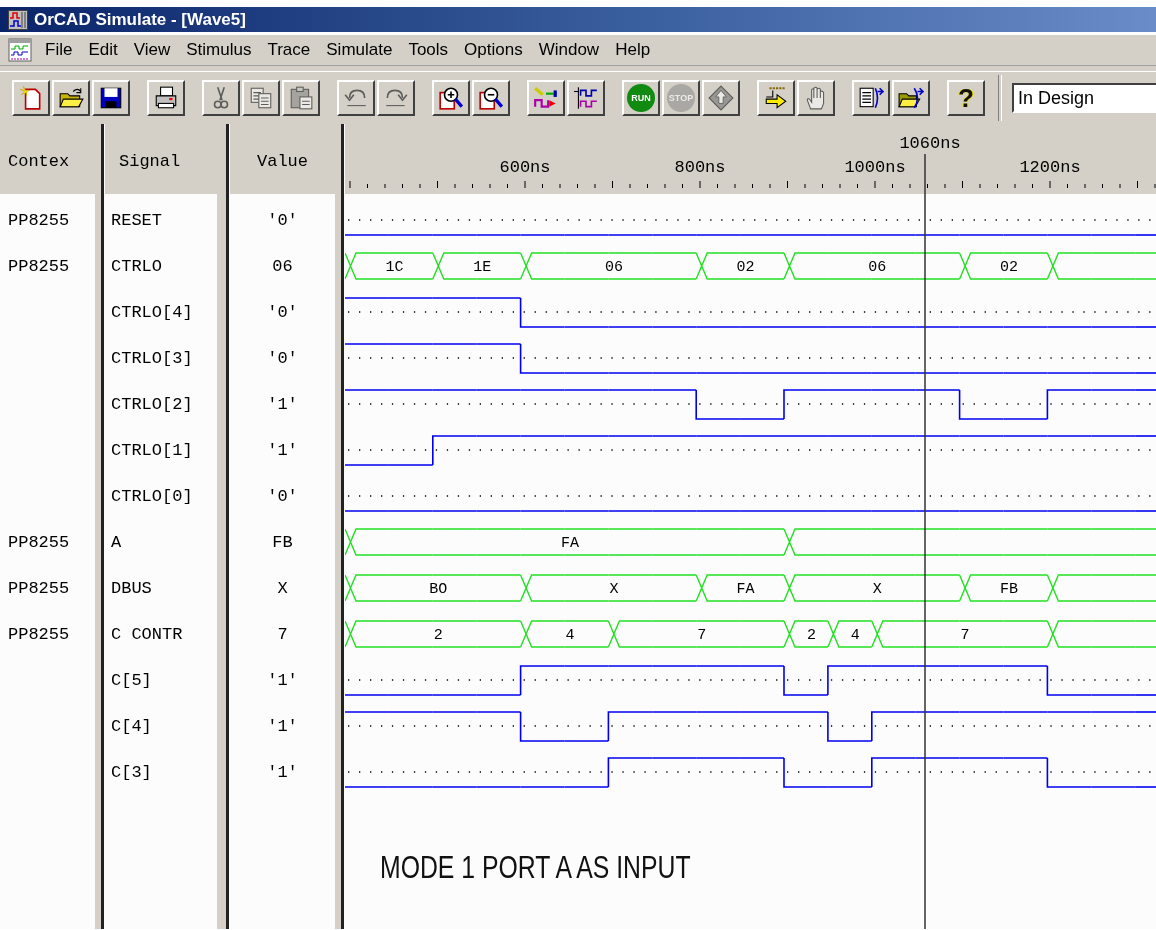 This screenshot has width=1156, height=930. Describe the element at coordinates (103, 50) in the screenshot. I see `menu-item: Edit` at that location.